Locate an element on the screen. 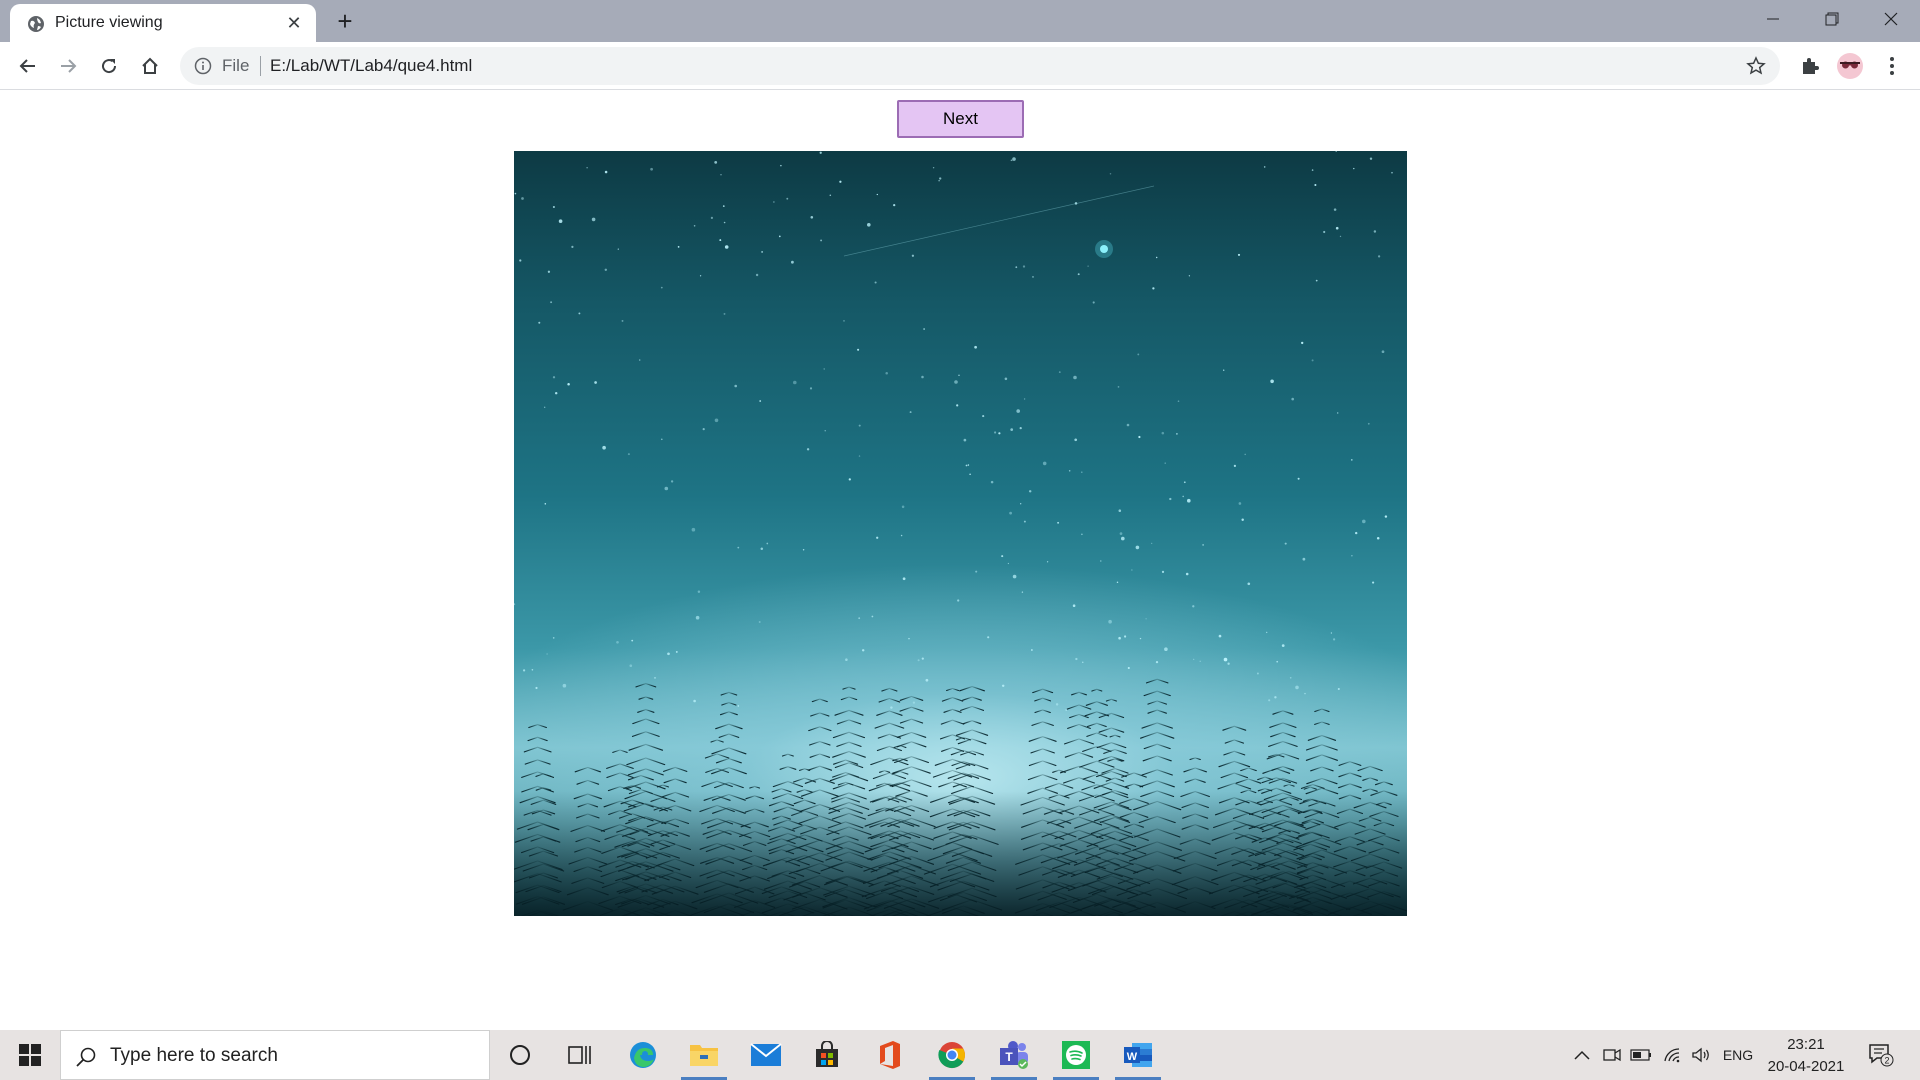 The image size is (1920, 1080). action-center-button: 2 is located at coordinates (1881, 1055).